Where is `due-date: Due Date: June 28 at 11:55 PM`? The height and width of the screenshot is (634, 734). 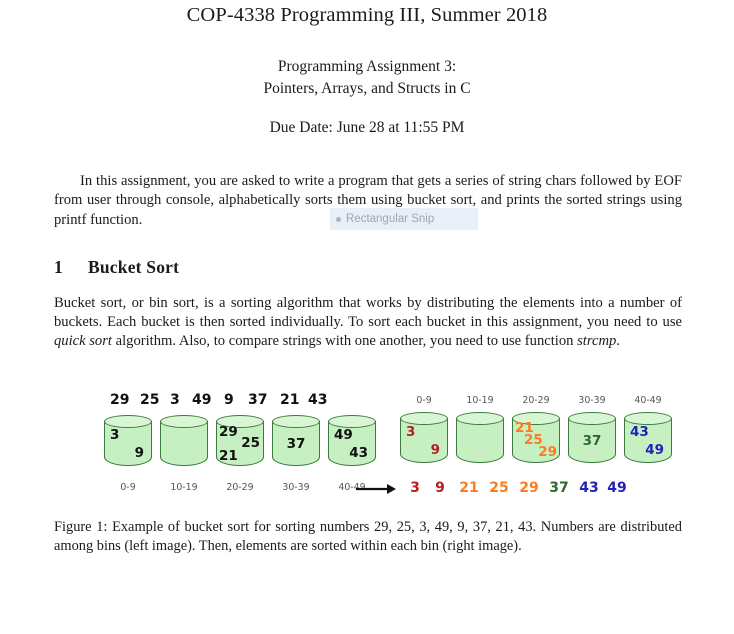 due-date: Due Date: June 28 at 11:55 PM is located at coordinates (367, 127).